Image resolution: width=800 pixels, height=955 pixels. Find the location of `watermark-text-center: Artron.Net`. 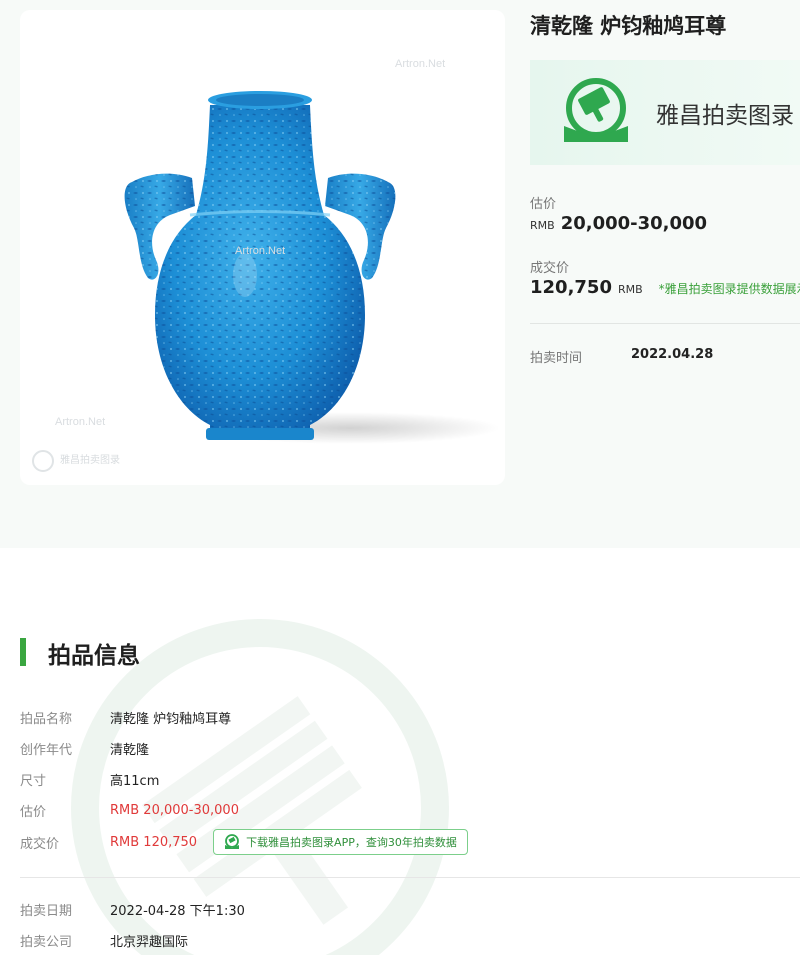

watermark-text-center: Artron.Net is located at coordinates (260, 251).